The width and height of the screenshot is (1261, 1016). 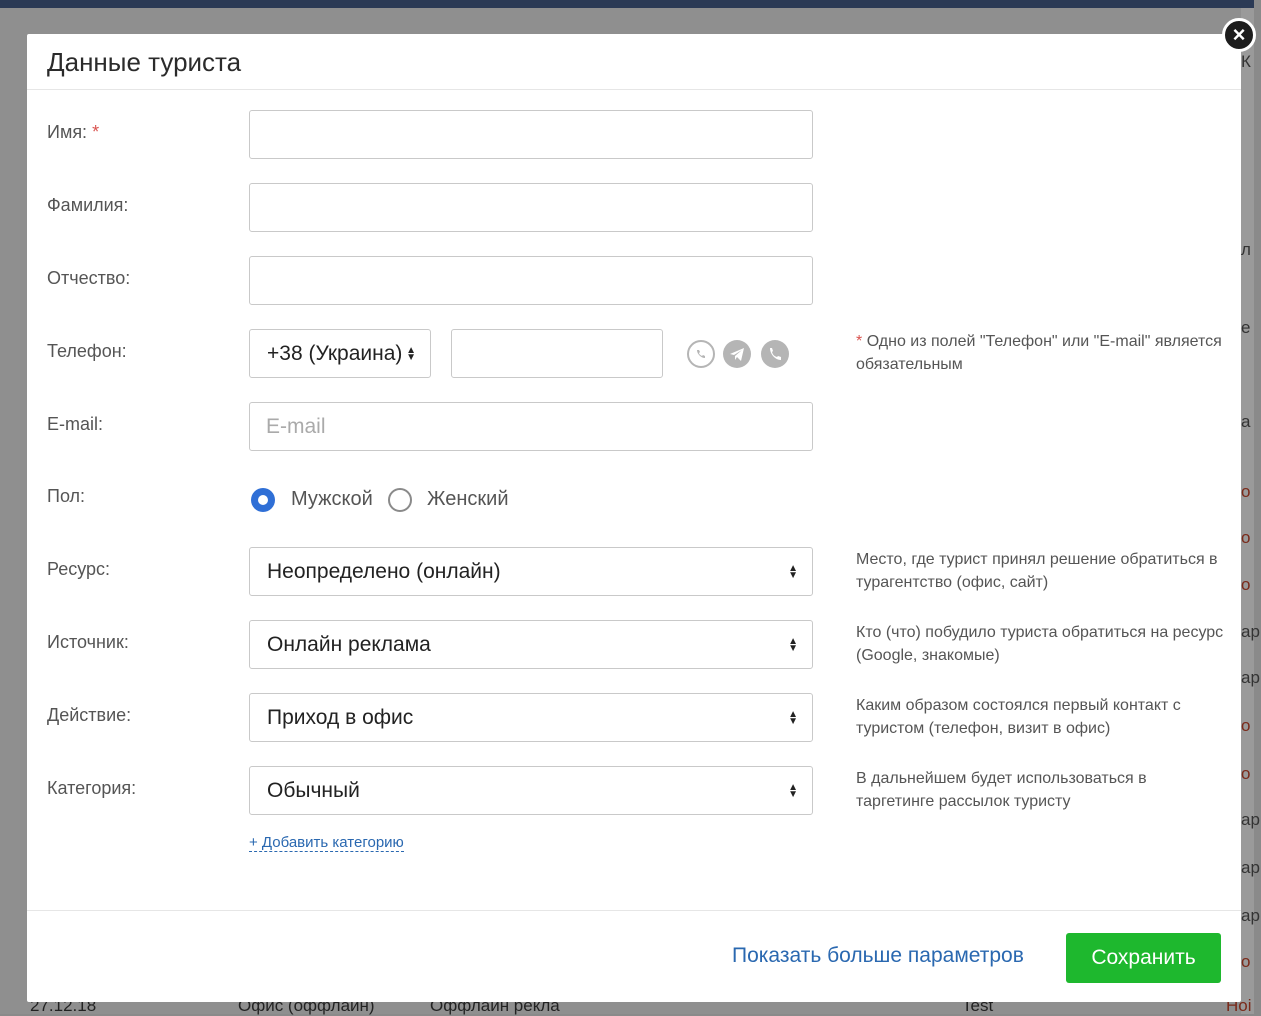 I want to click on footer-divider, so click(x=634, y=910).